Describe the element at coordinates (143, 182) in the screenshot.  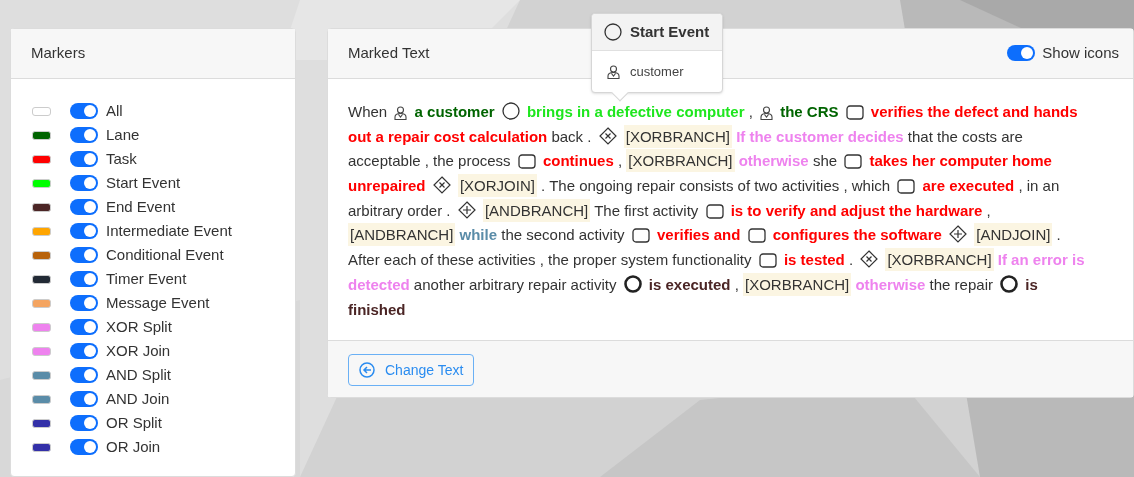
I see `marker-label: Start Event` at that location.